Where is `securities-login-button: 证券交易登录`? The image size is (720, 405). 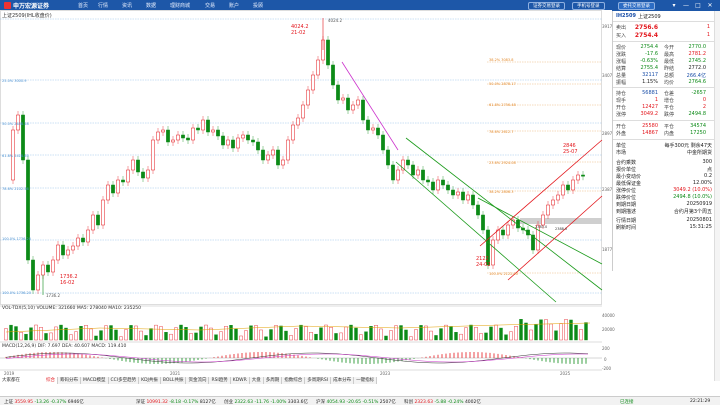
securities-login-button: 证券交易登录 is located at coordinates (546, 5).